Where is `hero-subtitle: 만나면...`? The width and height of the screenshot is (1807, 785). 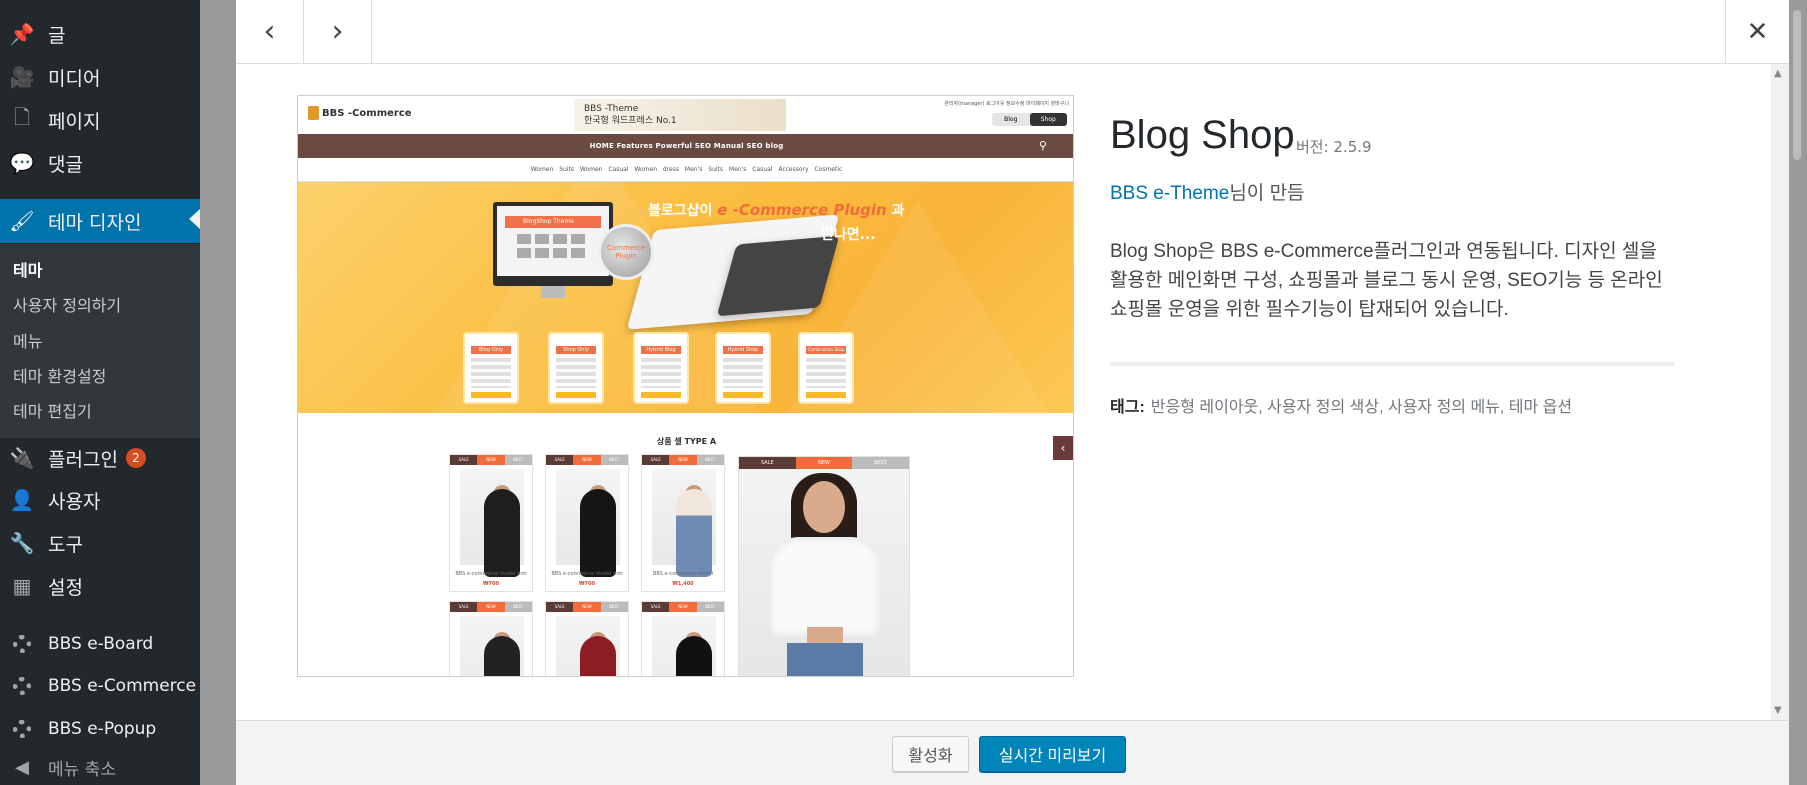 hero-subtitle: 만나면... is located at coordinates (848, 235).